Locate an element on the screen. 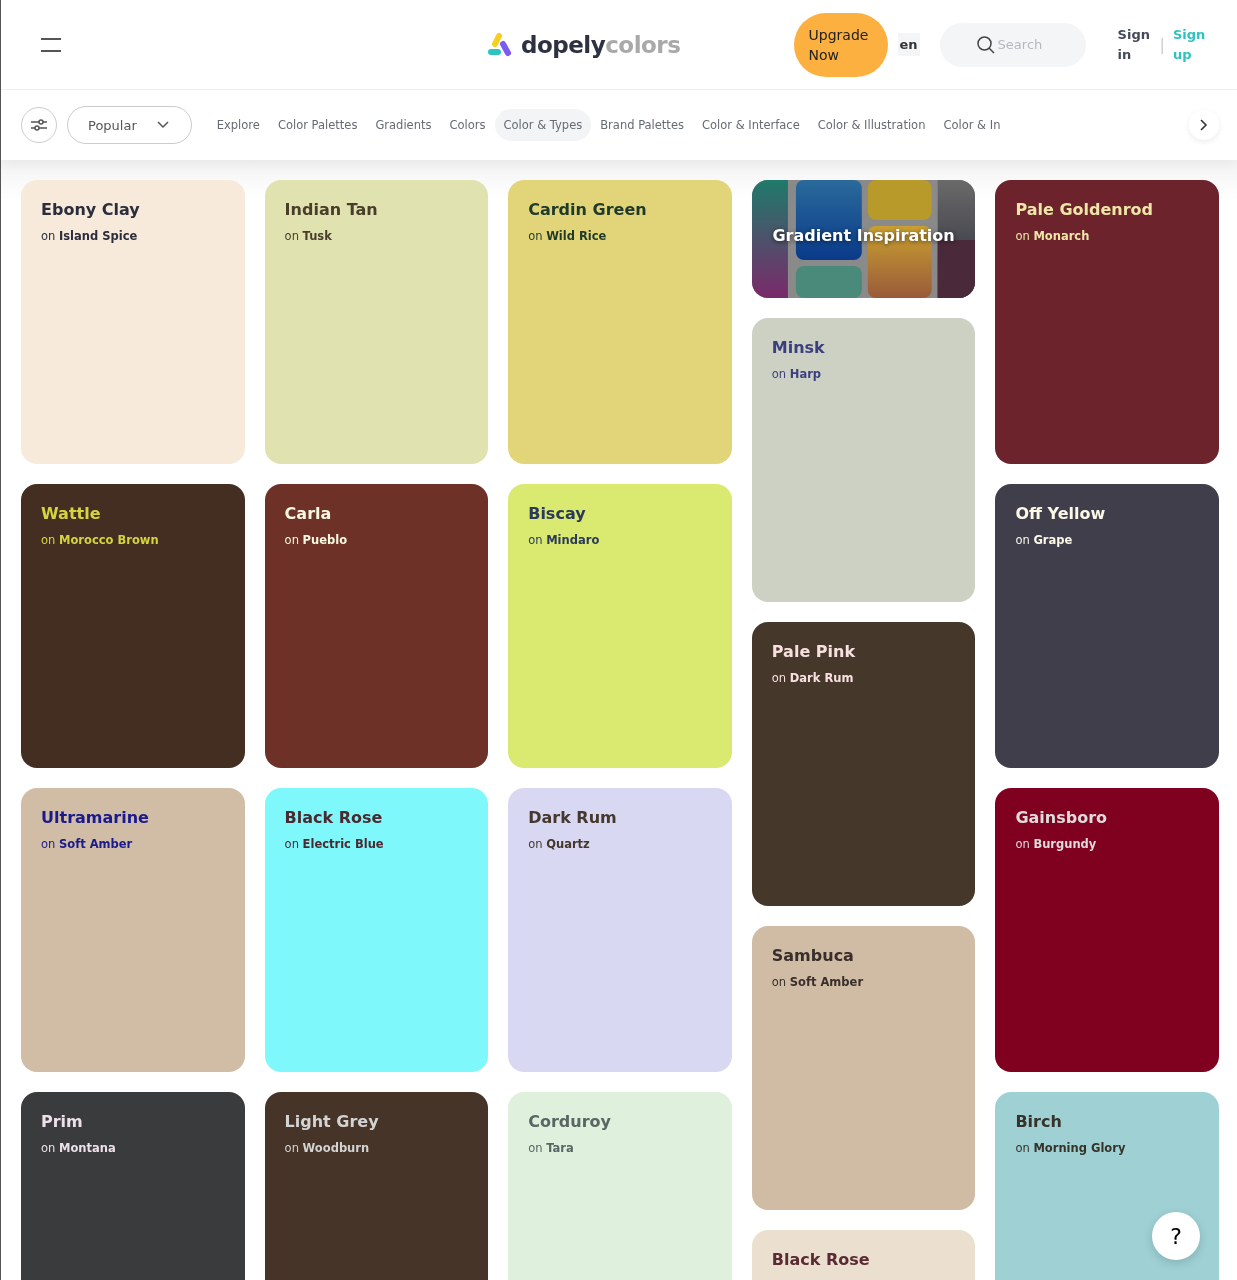  next-button is located at coordinates (1204, 125).